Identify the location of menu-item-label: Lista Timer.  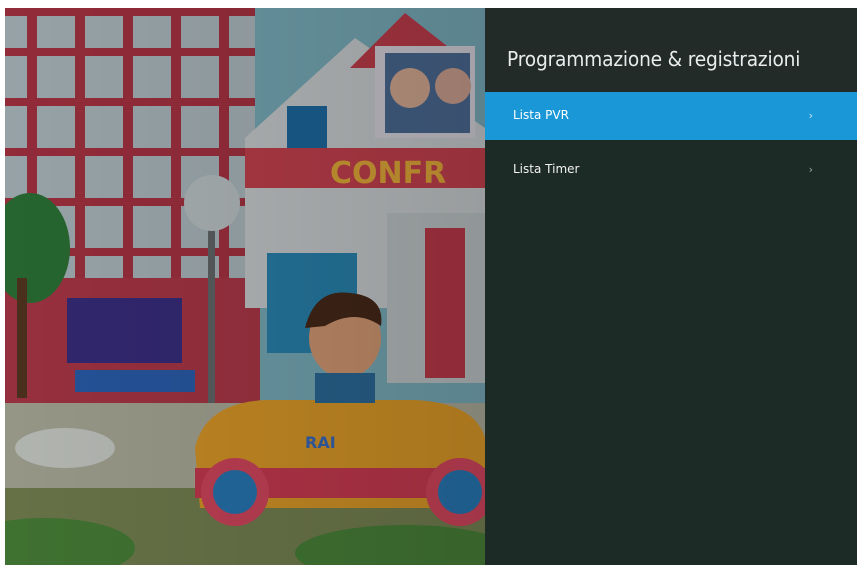
(546, 169).